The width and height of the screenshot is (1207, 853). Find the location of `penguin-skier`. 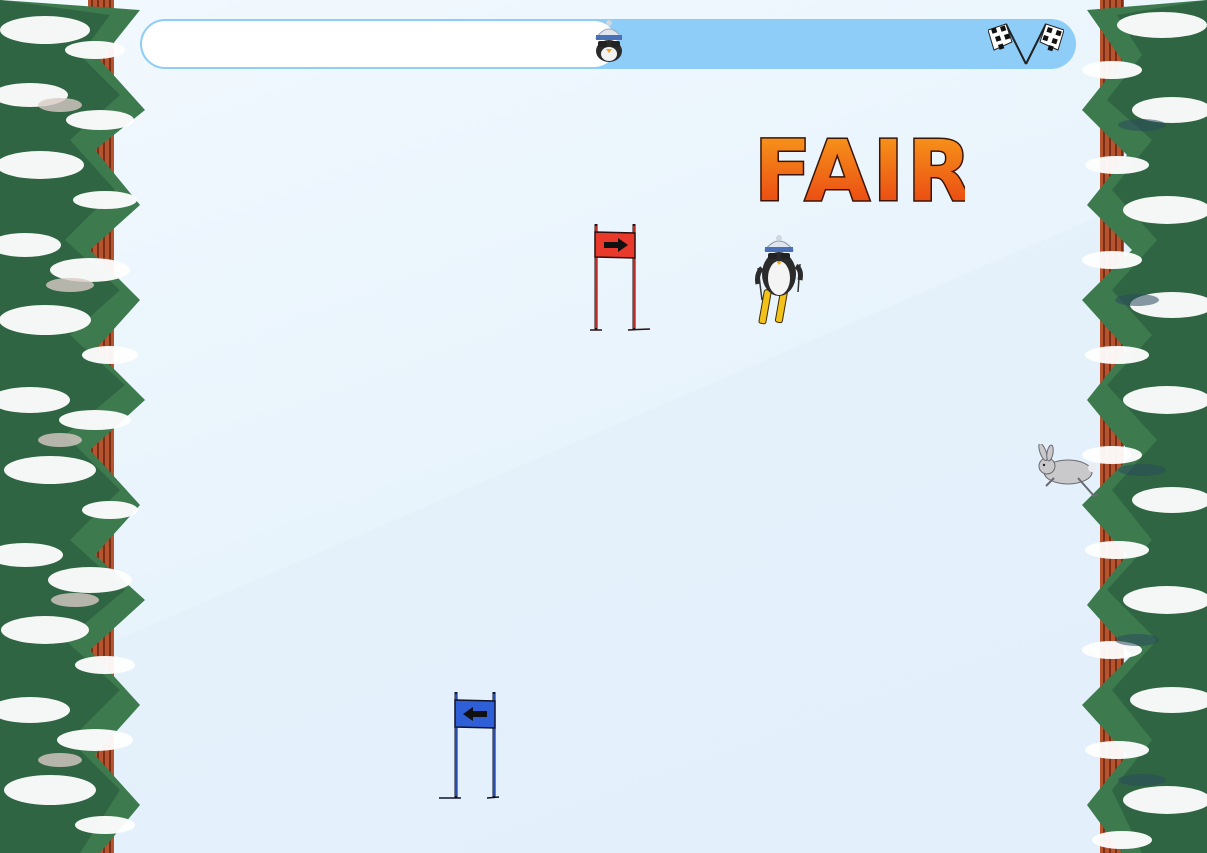

penguin-skier is located at coordinates (779, 282).